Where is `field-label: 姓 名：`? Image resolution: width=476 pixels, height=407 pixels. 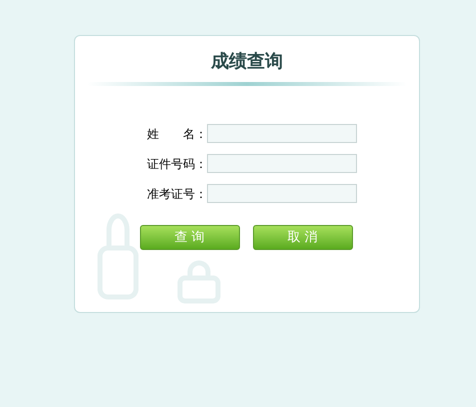 field-label: 姓 名： is located at coordinates (177, 134).